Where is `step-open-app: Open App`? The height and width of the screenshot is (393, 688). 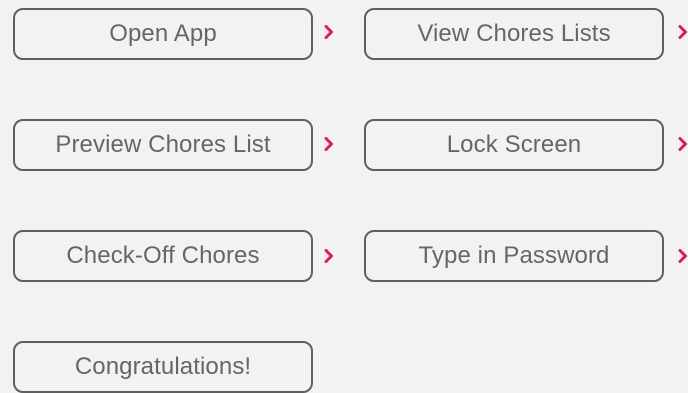
step-open-app: Open App is located at coordinates (163, 34).